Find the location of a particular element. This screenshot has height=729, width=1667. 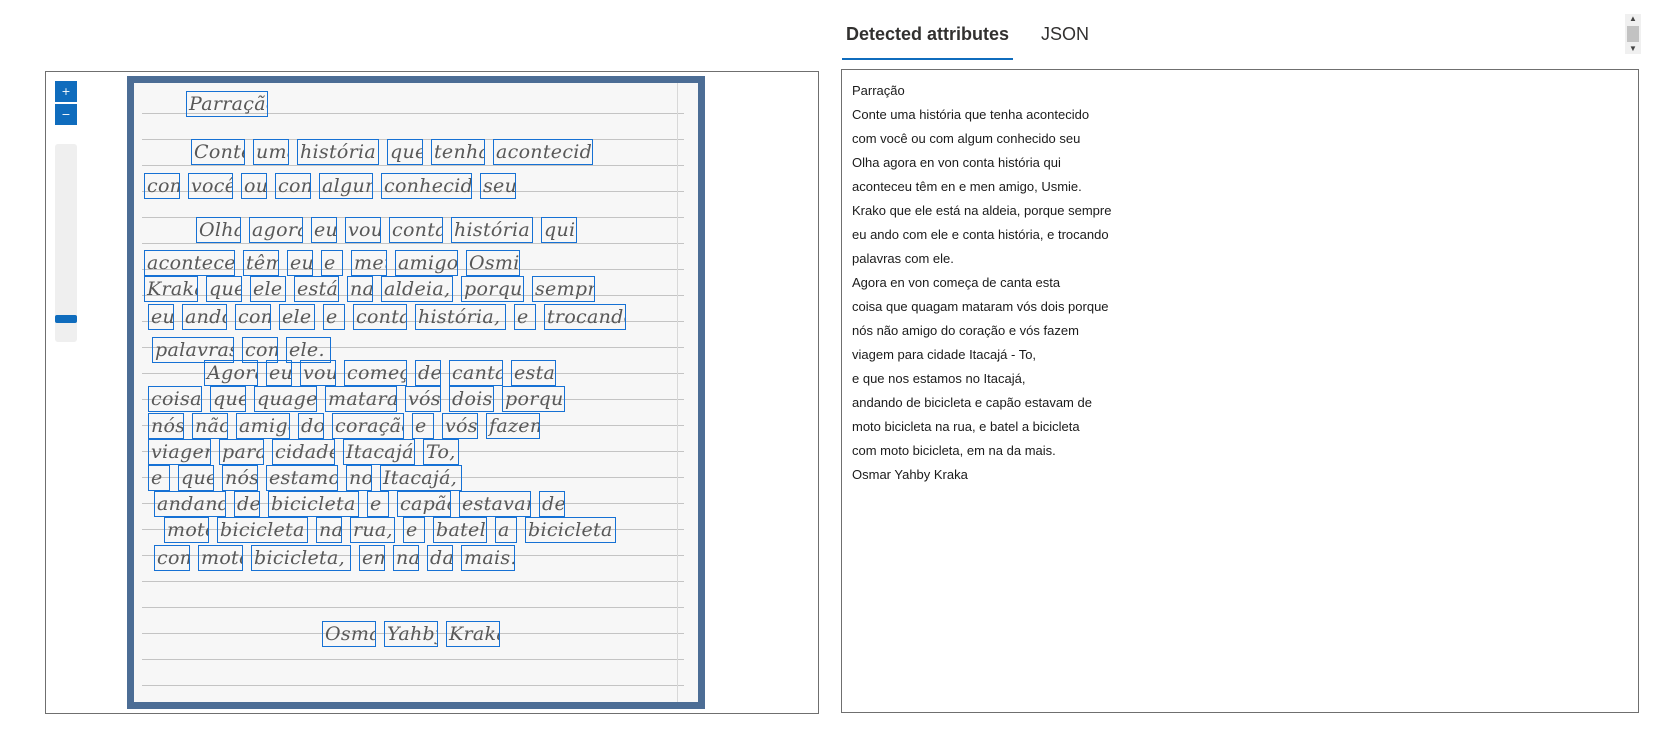

handwritten-word-box: Agora is located at coordinates (231, 373).